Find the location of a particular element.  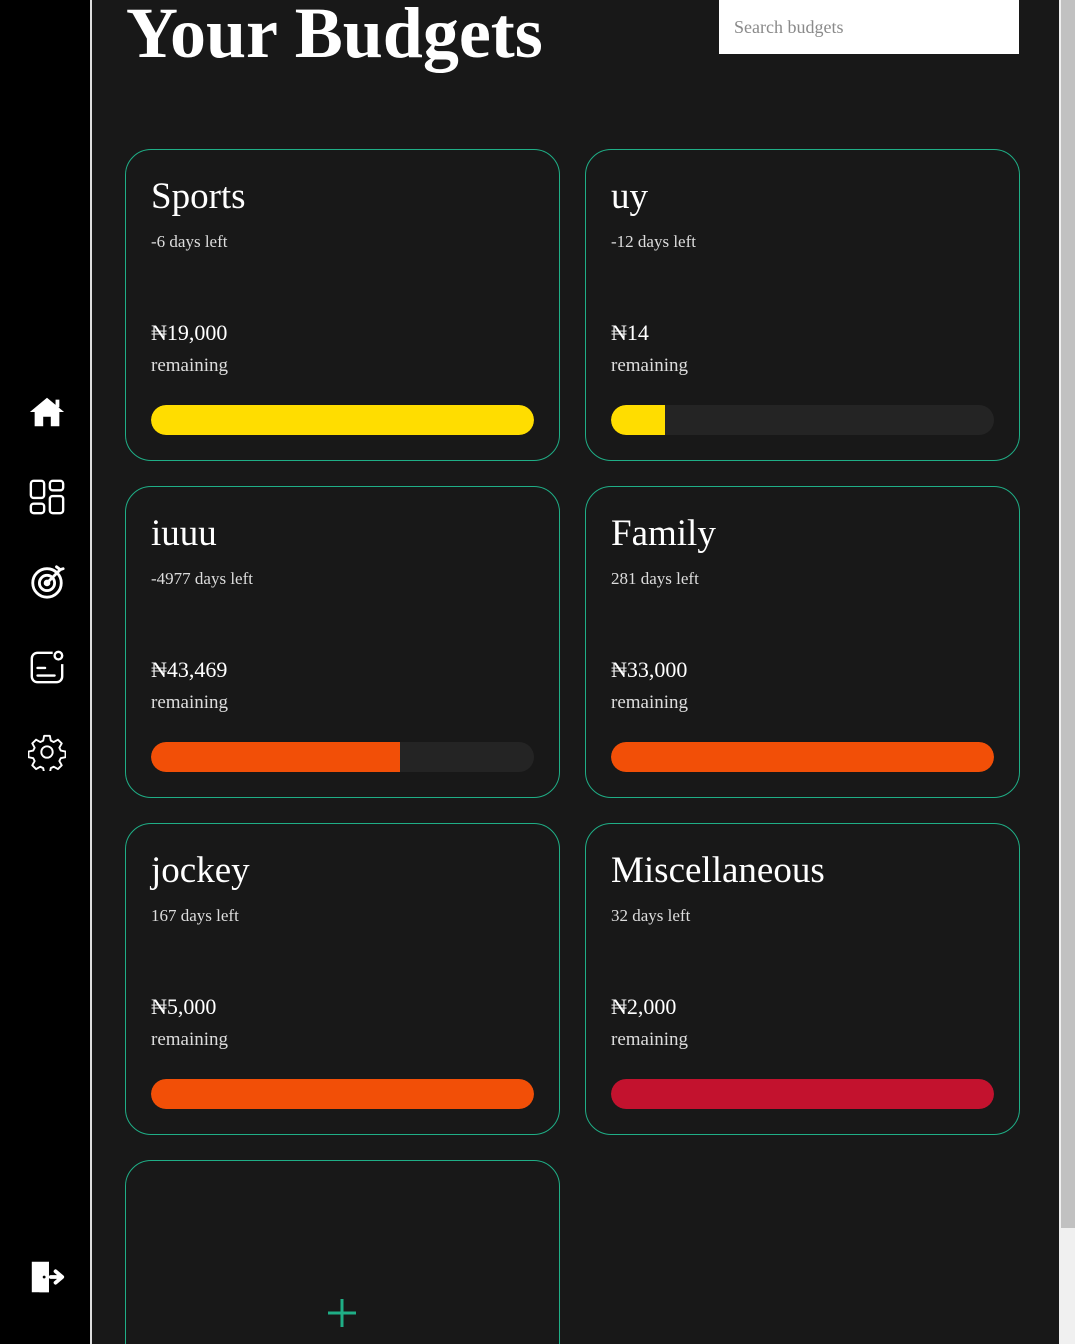

logout-icon is located at coordinates (47, 1277).